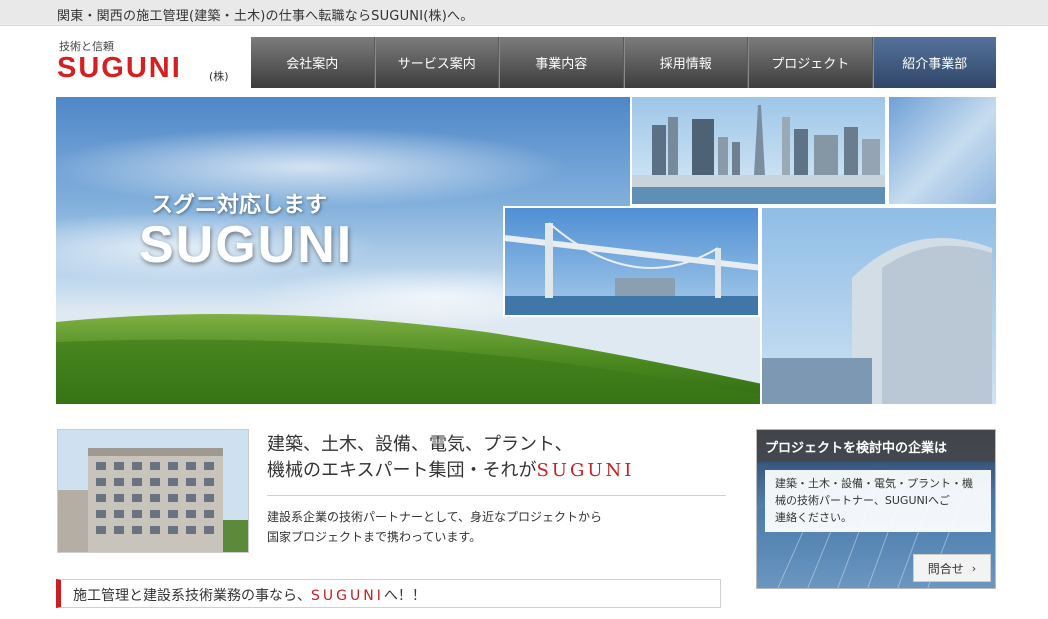  Describe the element at coordinates (945, 568) in the screenshot. I see `contact-button-label: 問合せ` at that location.